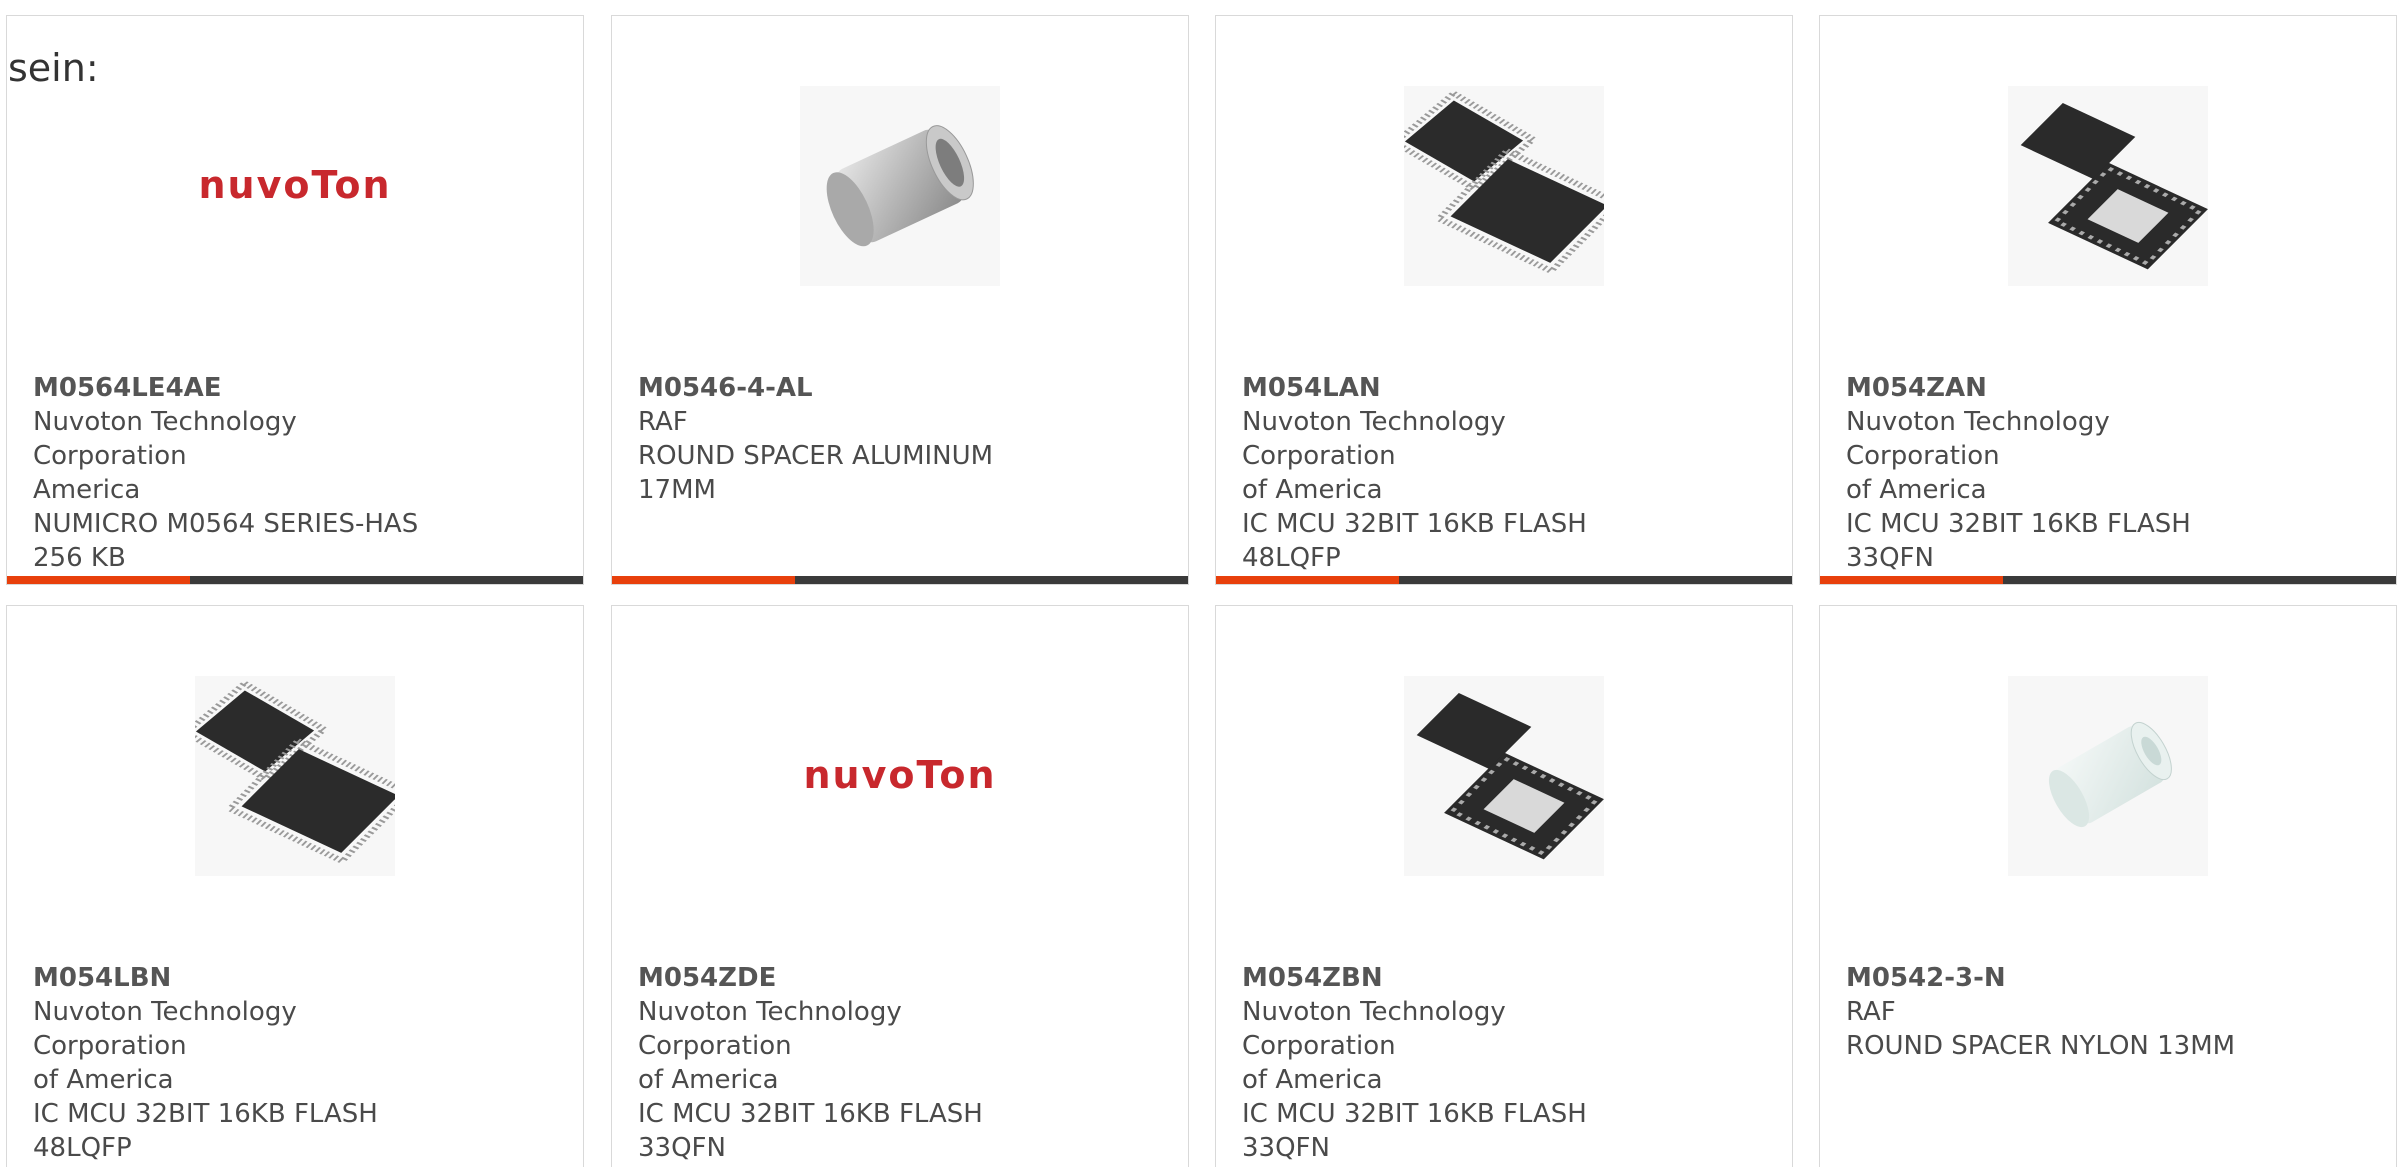 The height and width of the screenshot is (1167, 2400). What do you see at coordinates (53, 68) in the screenshot?
I see `intro-text: sein:` at bounding box center [53, 68].